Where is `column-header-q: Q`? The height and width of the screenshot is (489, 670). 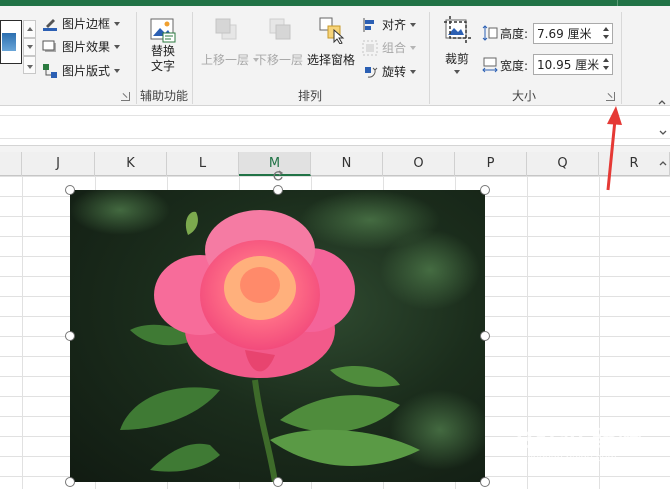 column-header-q: Q is located at coordinates (563, 164).